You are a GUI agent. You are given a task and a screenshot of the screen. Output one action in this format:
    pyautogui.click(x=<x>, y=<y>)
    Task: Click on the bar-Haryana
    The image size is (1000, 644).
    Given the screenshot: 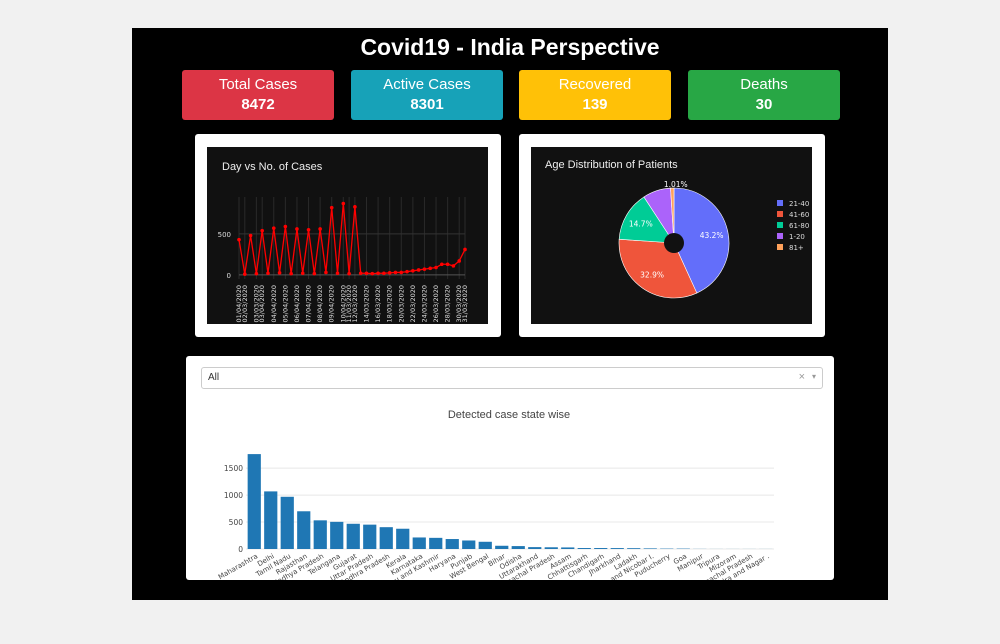 What is the action you would take?
    pyautogui.click(x=452, y=544)
    